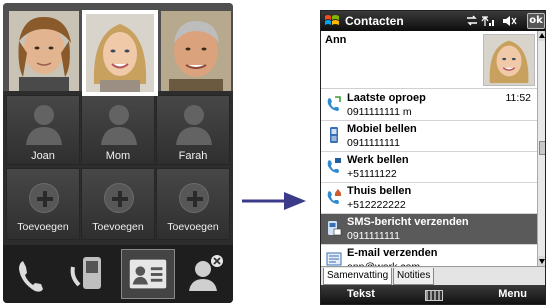 The width and height of the screenshot is (546, 305). I want to click on tab-notes: Notities, so click(414, 276).